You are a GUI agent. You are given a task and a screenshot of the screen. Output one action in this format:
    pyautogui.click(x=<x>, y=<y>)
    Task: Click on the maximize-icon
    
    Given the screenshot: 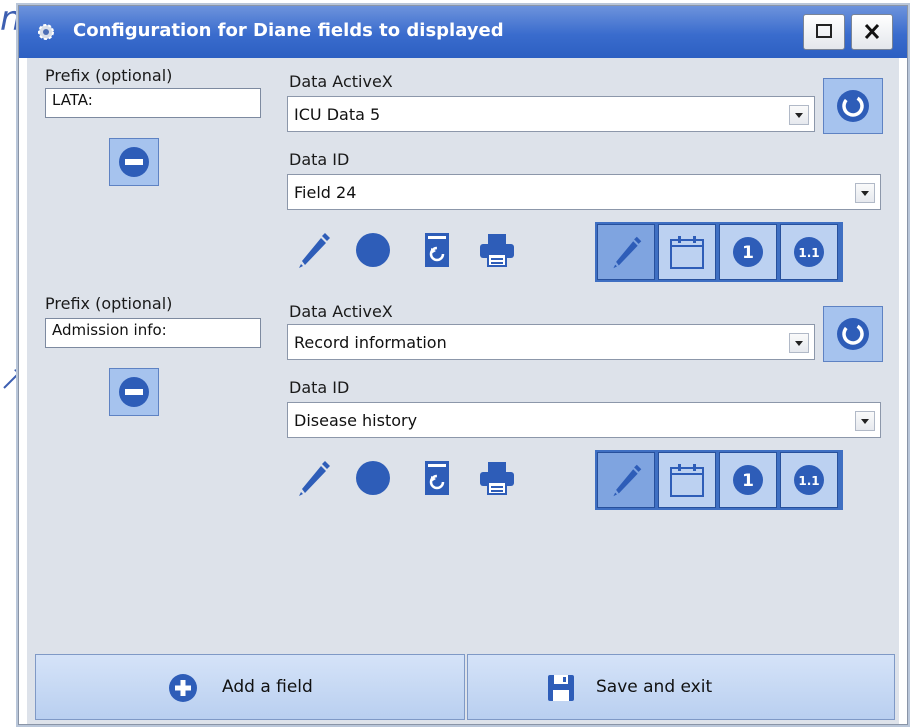 What is the action you would take?
    pyautogui.click(x=824, y=31)
    